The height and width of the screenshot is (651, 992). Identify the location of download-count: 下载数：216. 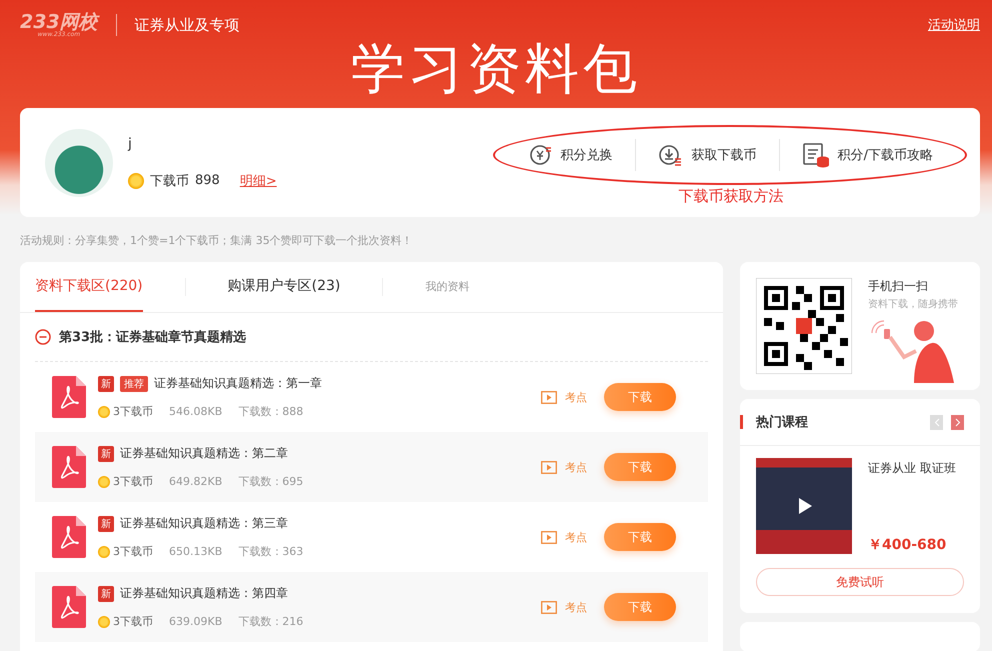
(271, 621).